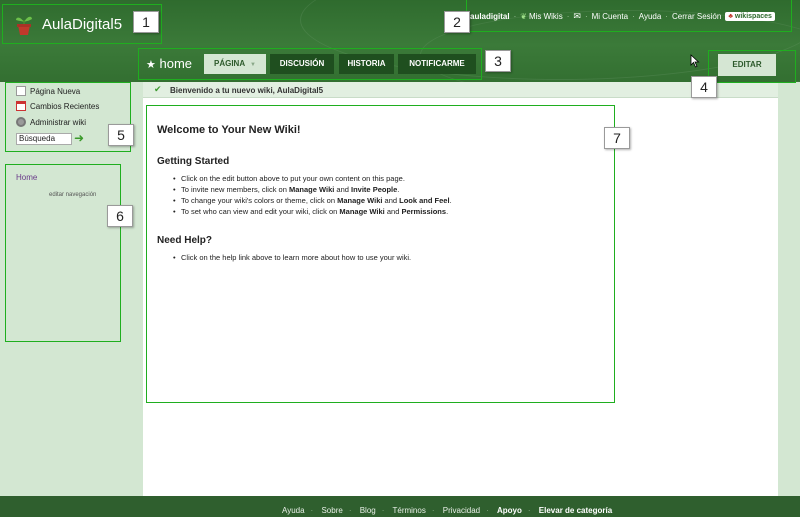  I want to click on footer-link-upgrade: Elevar de categoría, so click(575, 510).